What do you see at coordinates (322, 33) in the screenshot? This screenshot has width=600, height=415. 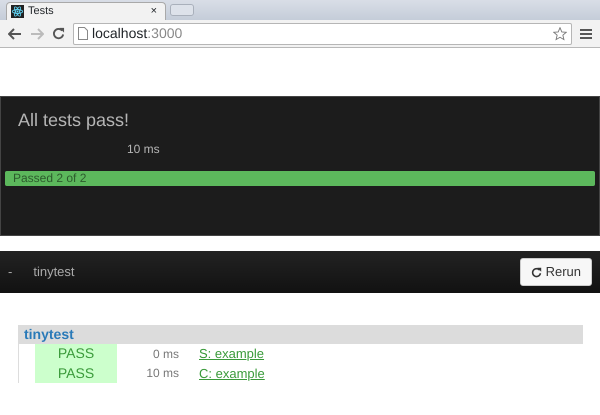 I see `address-bar: localhost:3000` at bounding box center [322, 33].